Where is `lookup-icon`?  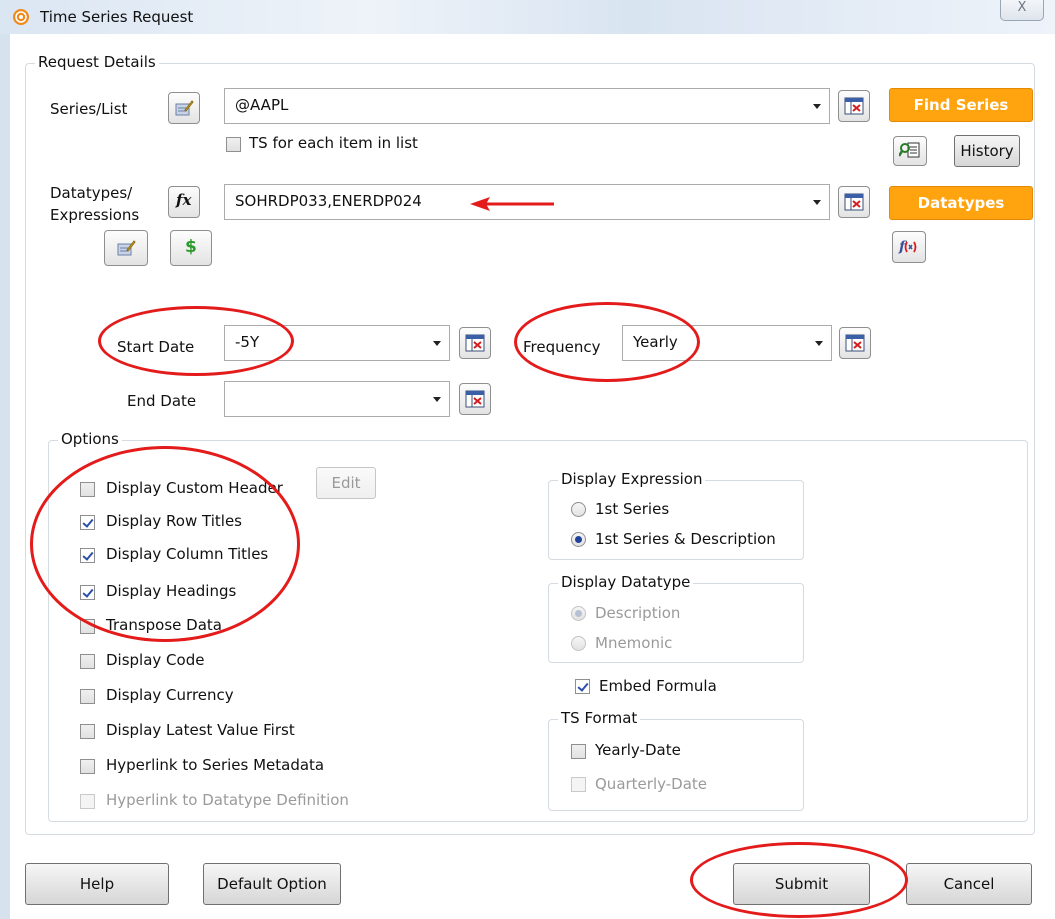
lookup-icon is located at coordinates (909, 150).